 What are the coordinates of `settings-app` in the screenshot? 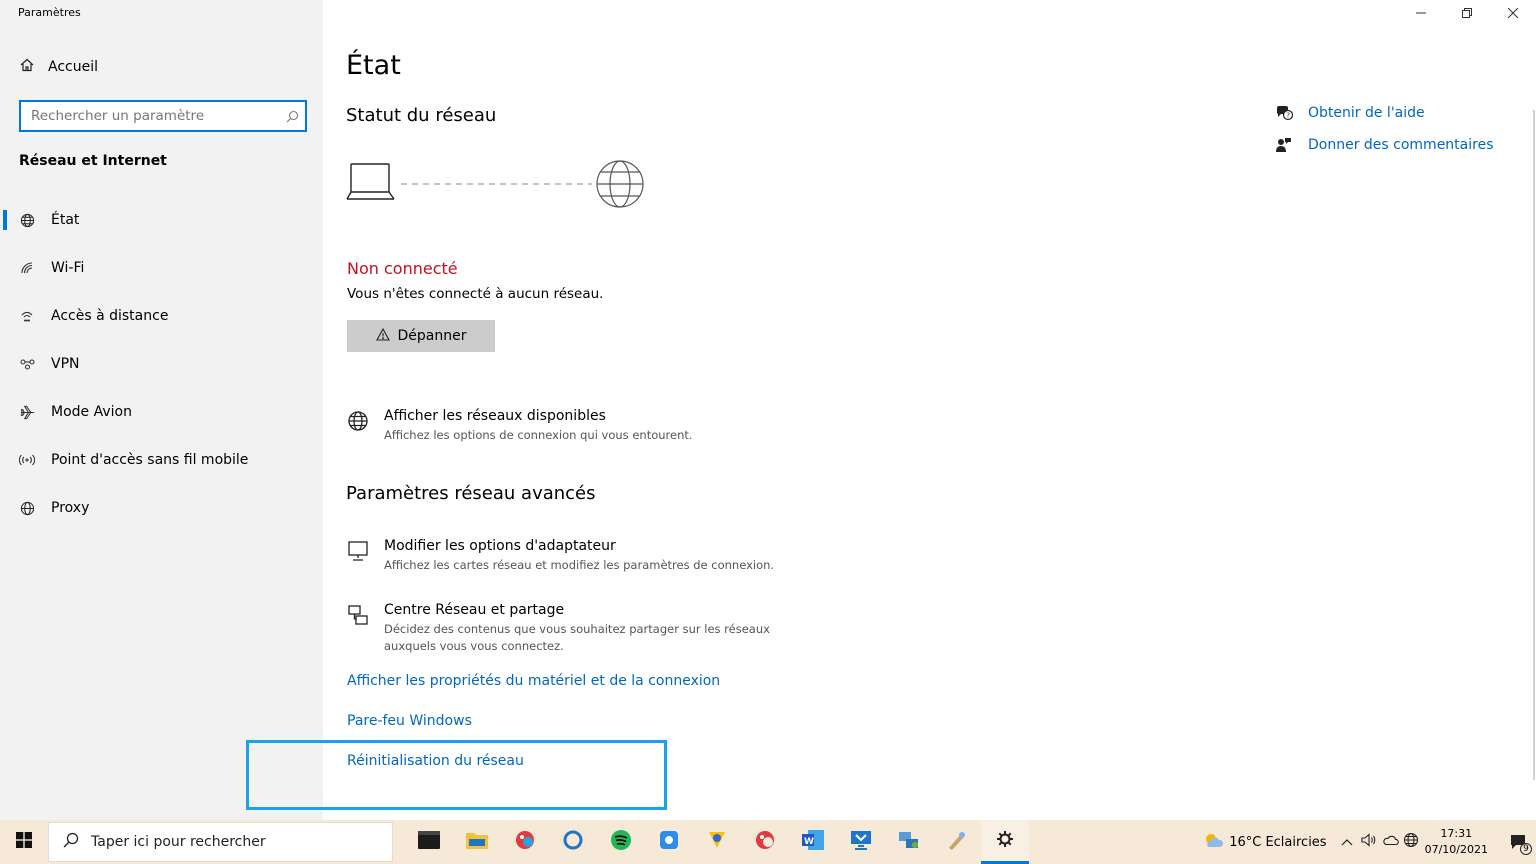 It's located at (1005, 842).